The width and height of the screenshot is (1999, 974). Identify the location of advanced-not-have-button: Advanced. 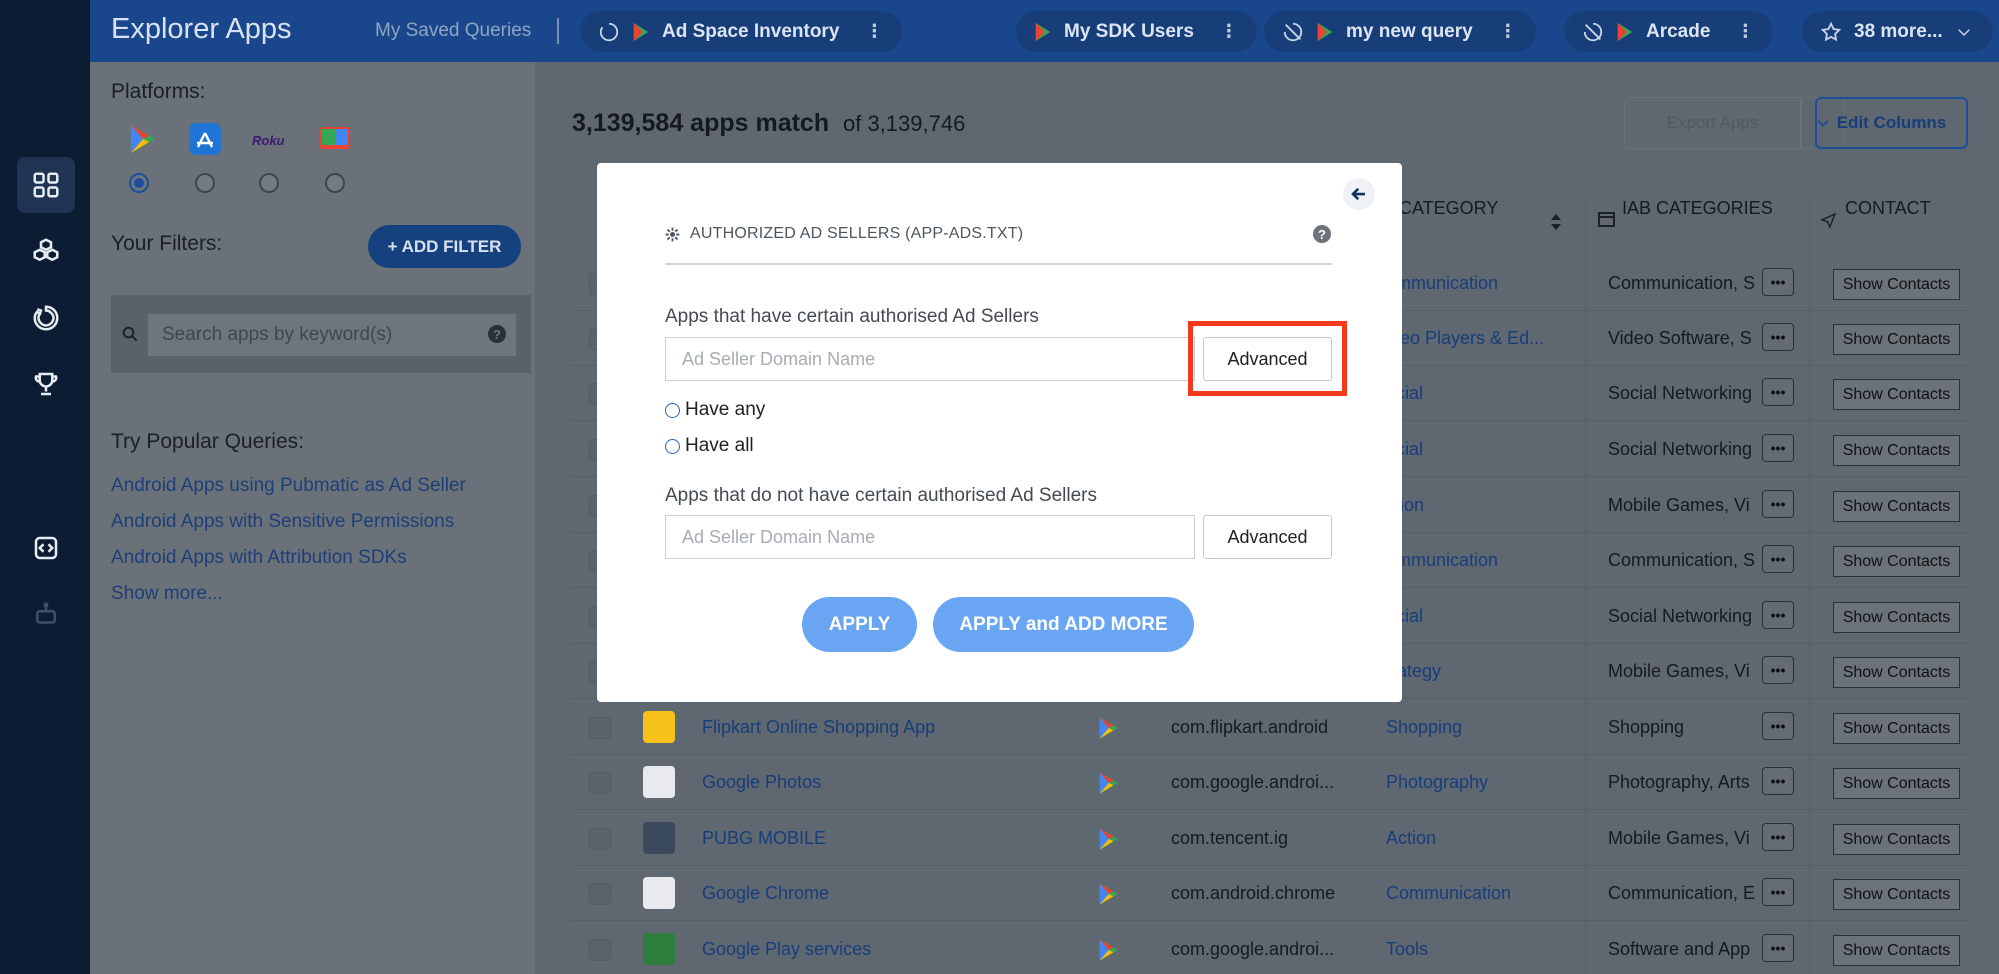
(1267, 537).